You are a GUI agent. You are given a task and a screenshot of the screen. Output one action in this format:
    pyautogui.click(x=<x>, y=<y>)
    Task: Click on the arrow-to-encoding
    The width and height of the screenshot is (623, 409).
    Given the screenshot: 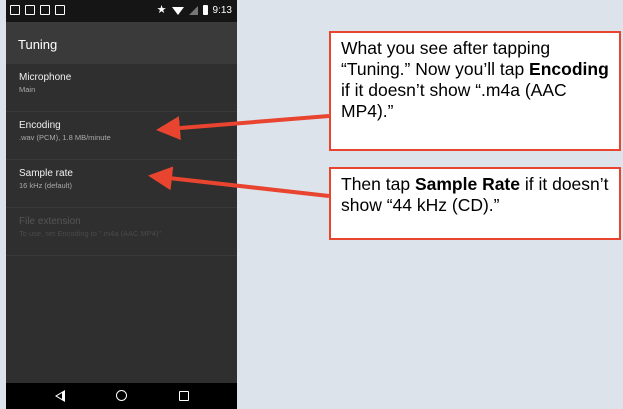 What is the action you would take?
    pyautogui.click(x=243, y=127)
    